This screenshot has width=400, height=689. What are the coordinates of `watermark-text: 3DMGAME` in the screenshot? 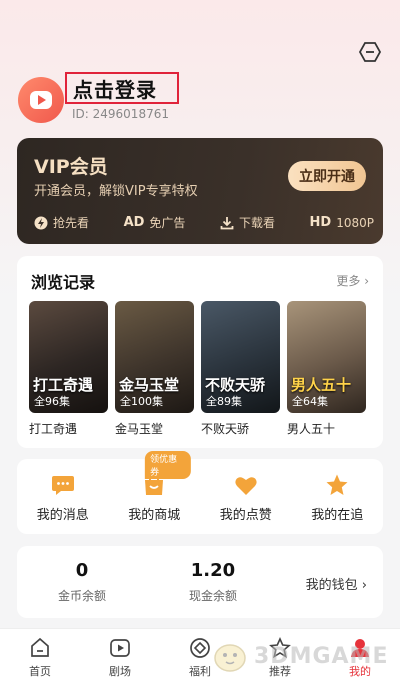 It's located at (321, 656).